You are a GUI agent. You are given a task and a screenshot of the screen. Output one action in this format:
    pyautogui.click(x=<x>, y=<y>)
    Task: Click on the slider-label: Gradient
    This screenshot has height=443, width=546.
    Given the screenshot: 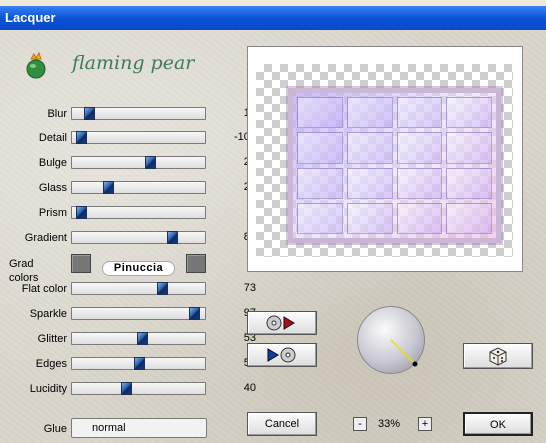 What is the action you would take?
    pyautogui.click(x=45, y=238)
    